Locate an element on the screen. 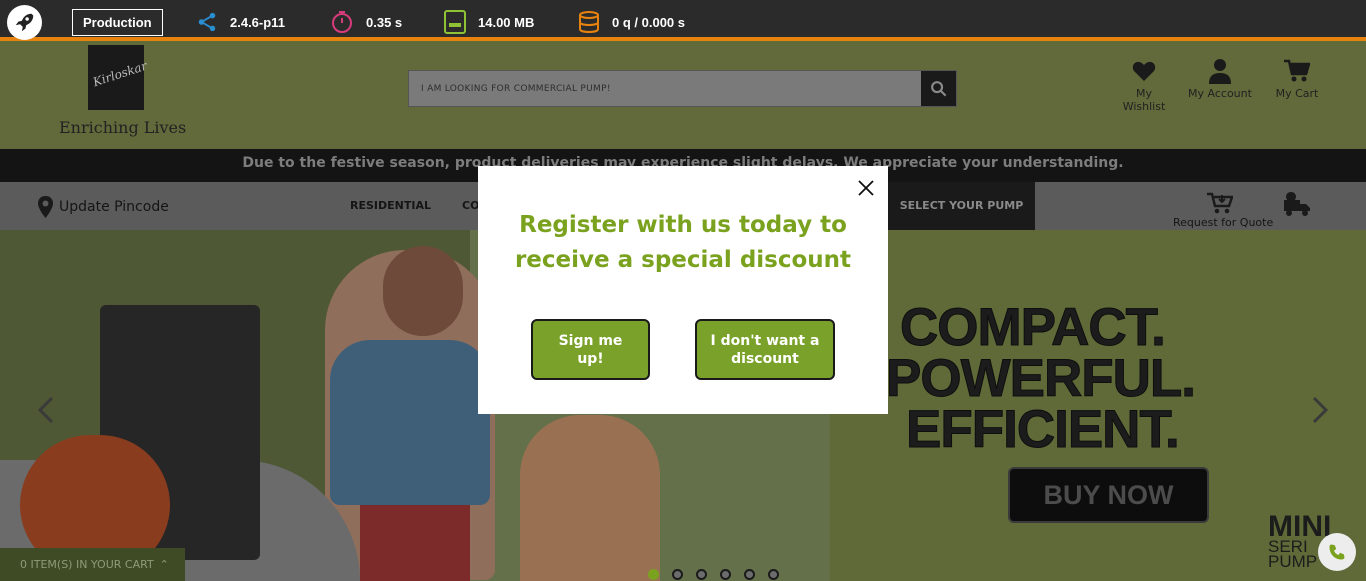 The height and width of the screenshot is (581, 1366). close-icon is located at coordinates (866, 188).